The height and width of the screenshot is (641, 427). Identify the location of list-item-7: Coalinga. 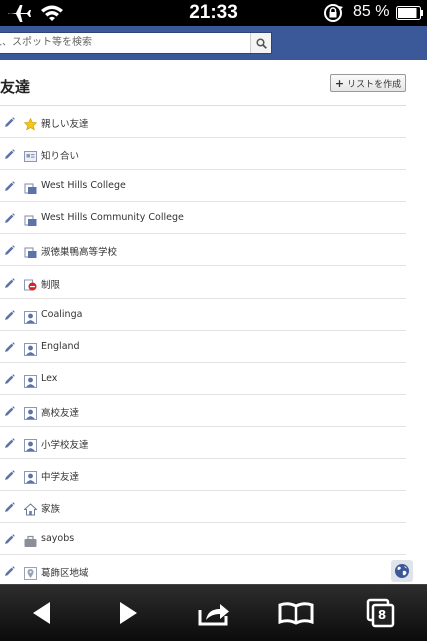
(203, 315).